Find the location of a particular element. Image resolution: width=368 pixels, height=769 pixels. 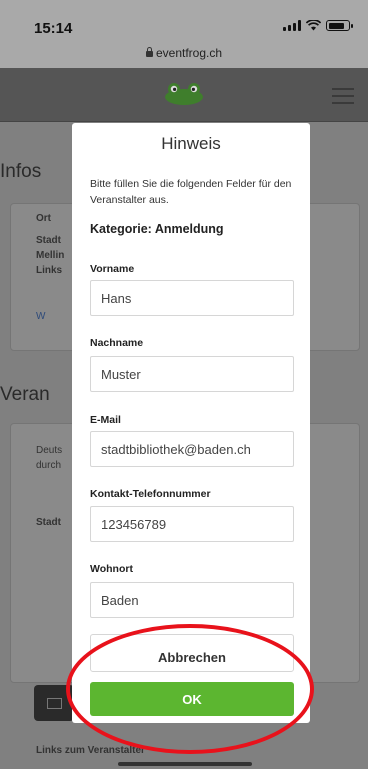

info-card-line: Stadt is located at coordinates (48, 240).